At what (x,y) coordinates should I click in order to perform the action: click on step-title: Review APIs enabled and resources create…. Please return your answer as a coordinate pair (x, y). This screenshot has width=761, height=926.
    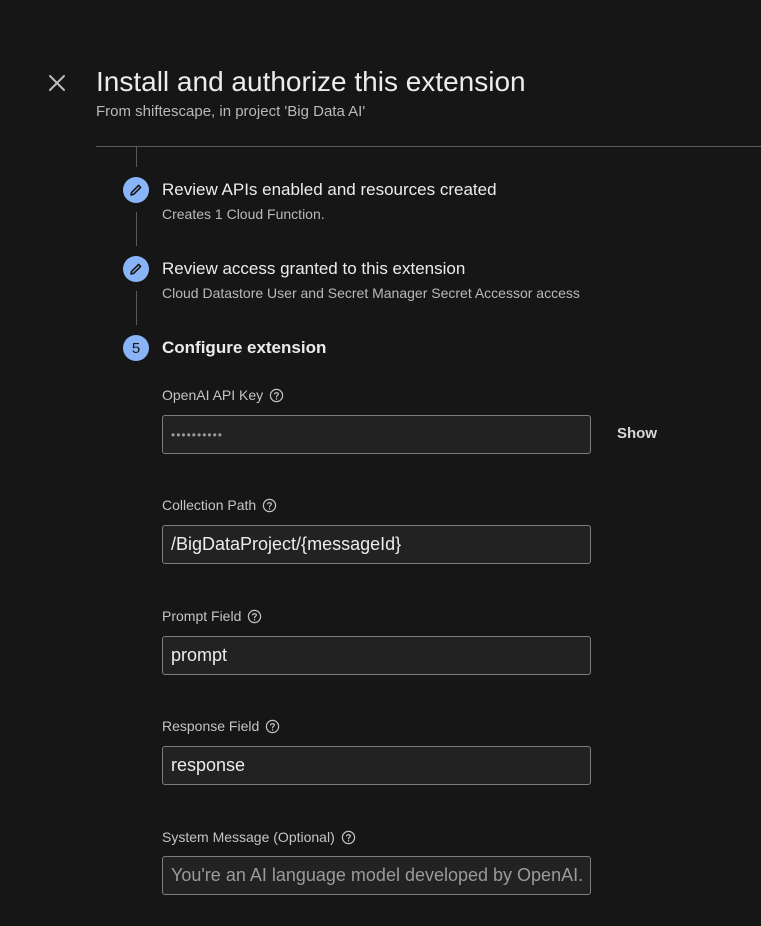
    Looking at the image, I should click on (329, 189).